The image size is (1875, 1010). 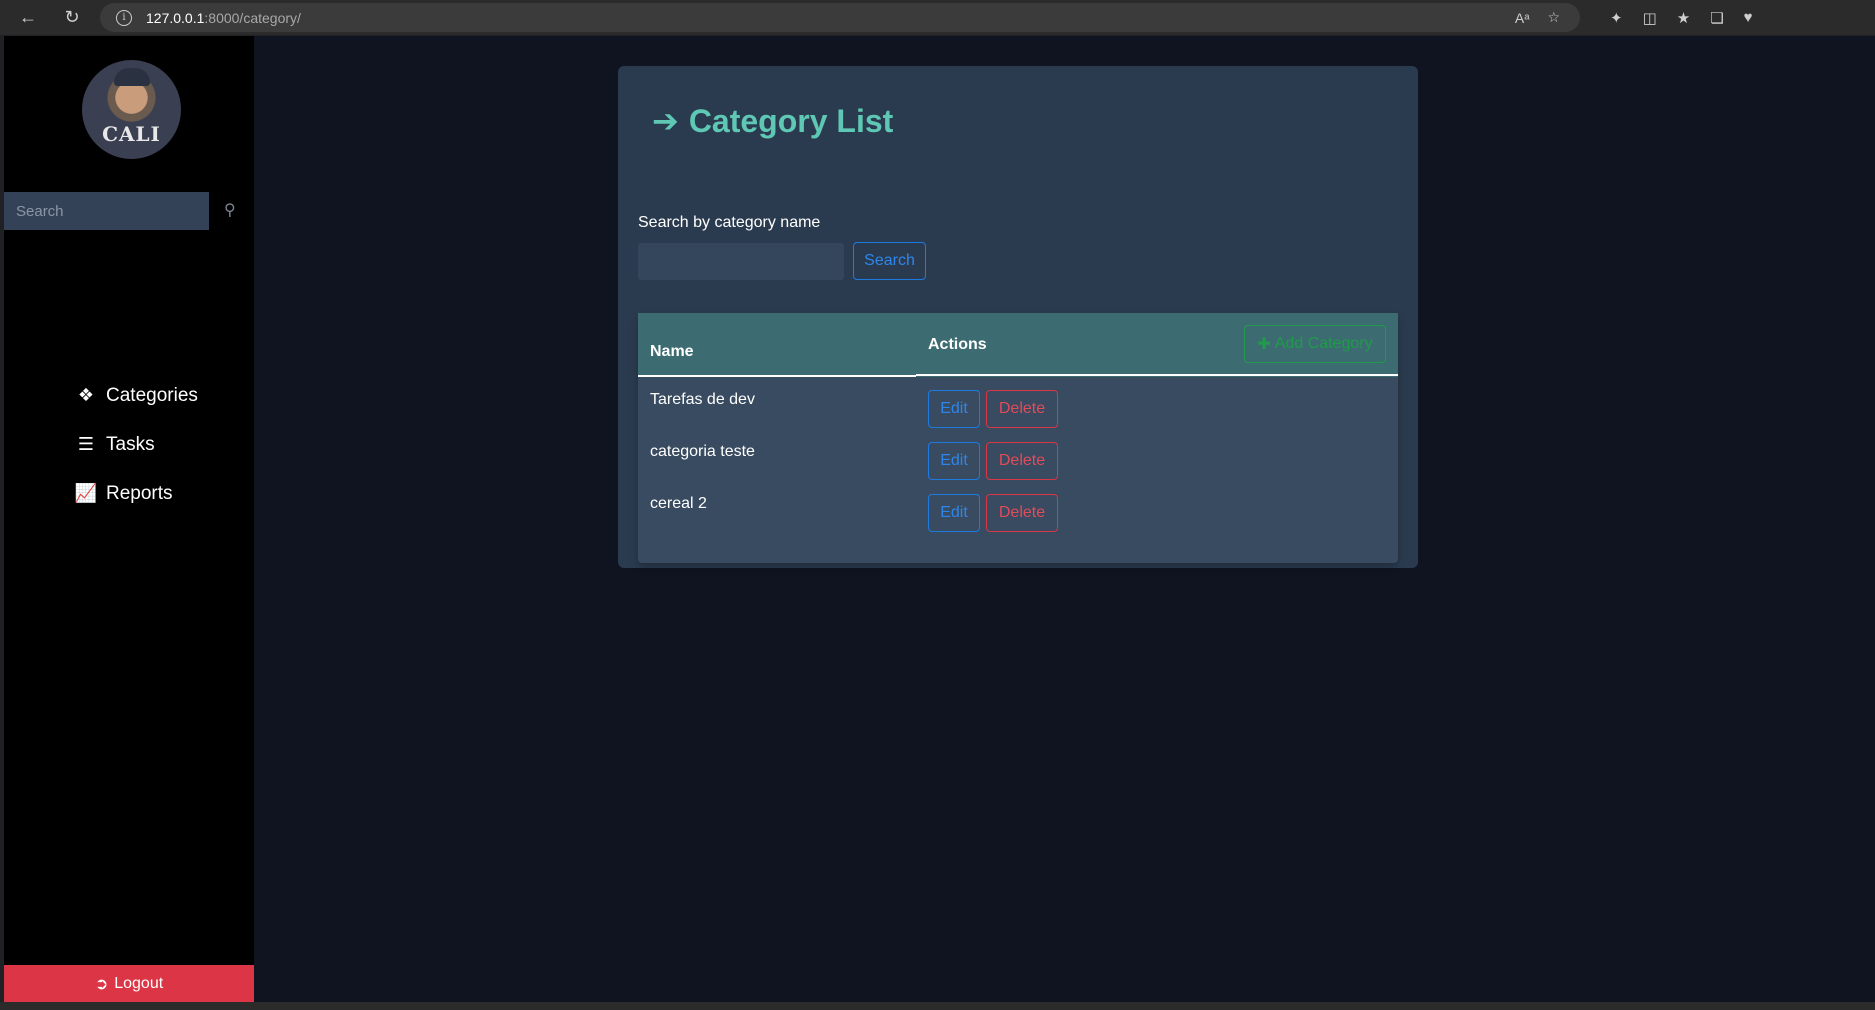 What do you see at coordinates (1157, 375) in the screenshot?
I see `header-divider` at bounding box center [1157, 375].